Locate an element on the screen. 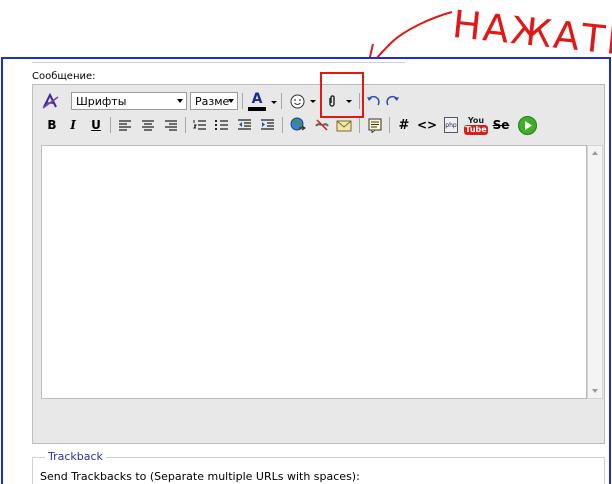 The width and height of the screenshot is (612, 484). size-select: Разме is located at coordinates (214, 101).